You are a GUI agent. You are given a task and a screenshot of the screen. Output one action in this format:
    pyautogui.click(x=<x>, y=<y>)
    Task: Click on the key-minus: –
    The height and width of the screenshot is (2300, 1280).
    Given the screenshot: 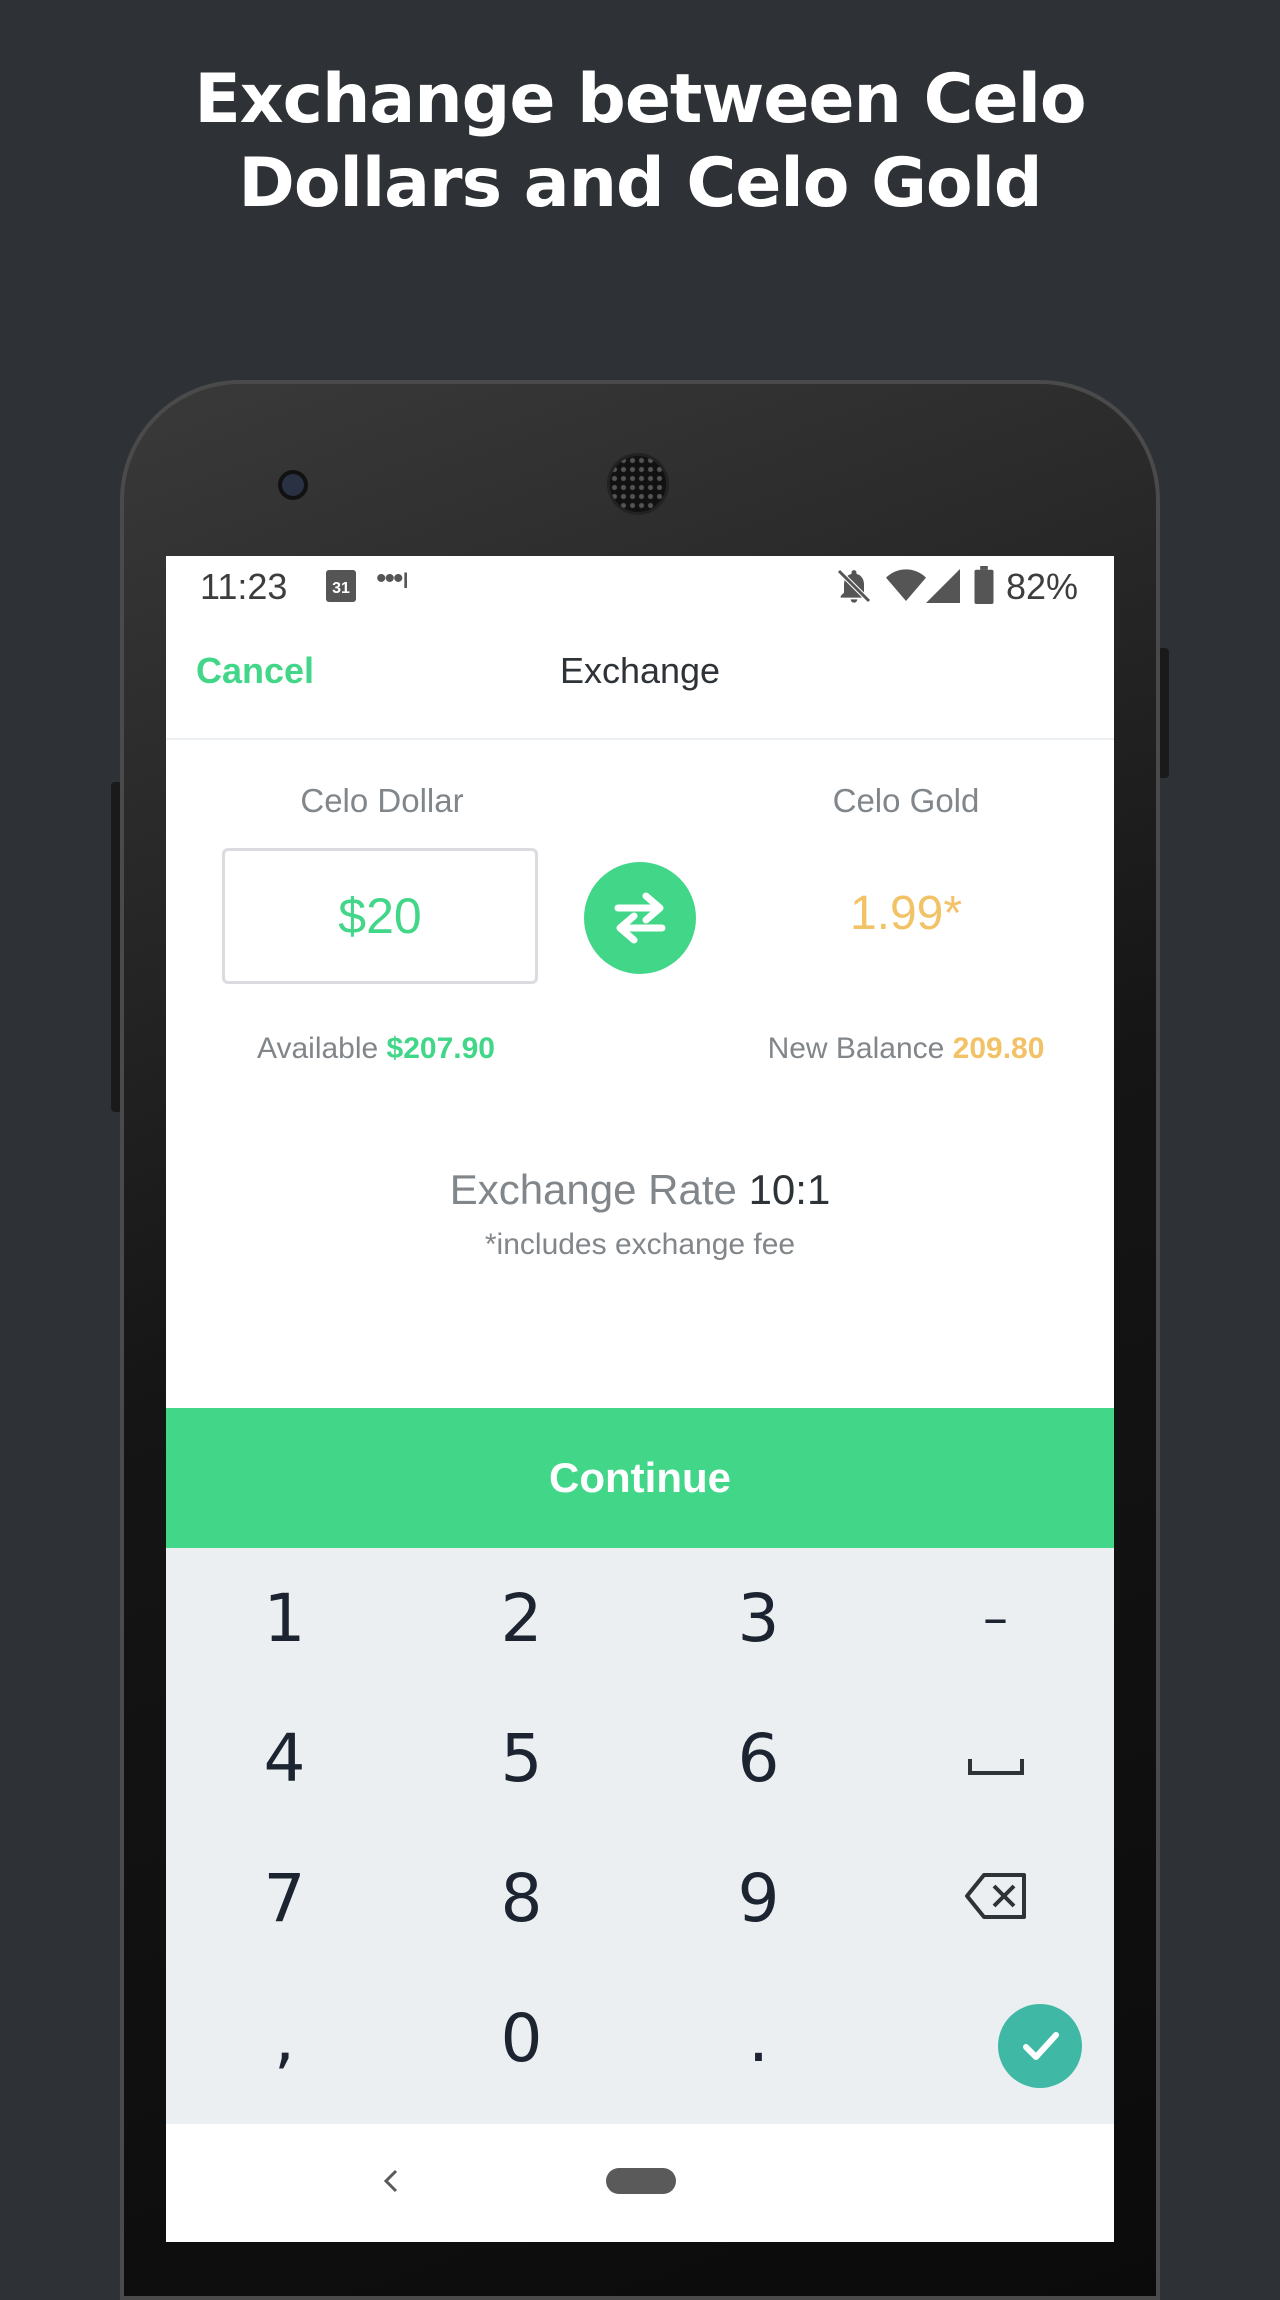 What is the action you would take?
    pyautogui.click(x=995, y=1618)
    